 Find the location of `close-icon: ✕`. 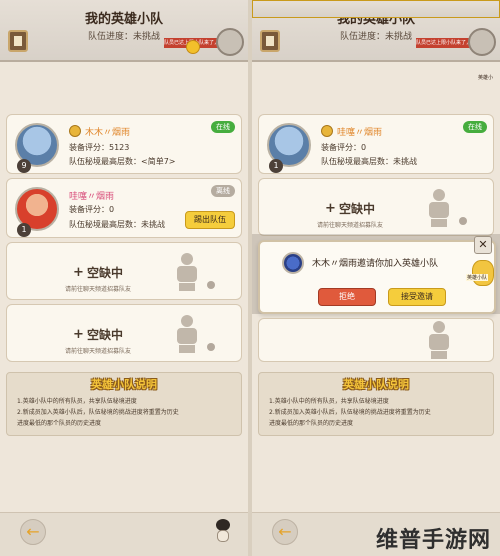

close-icon: ✕ is located at coordinates (483, 245).